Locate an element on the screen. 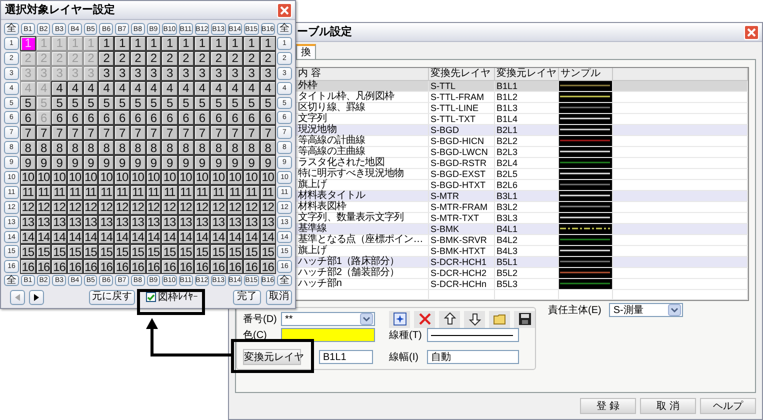 The width and height of the screenshot is (763, 420). table-row: 材料表図枠 S-MTR-FRAM B3L2 is located at coordinates (522, 206).